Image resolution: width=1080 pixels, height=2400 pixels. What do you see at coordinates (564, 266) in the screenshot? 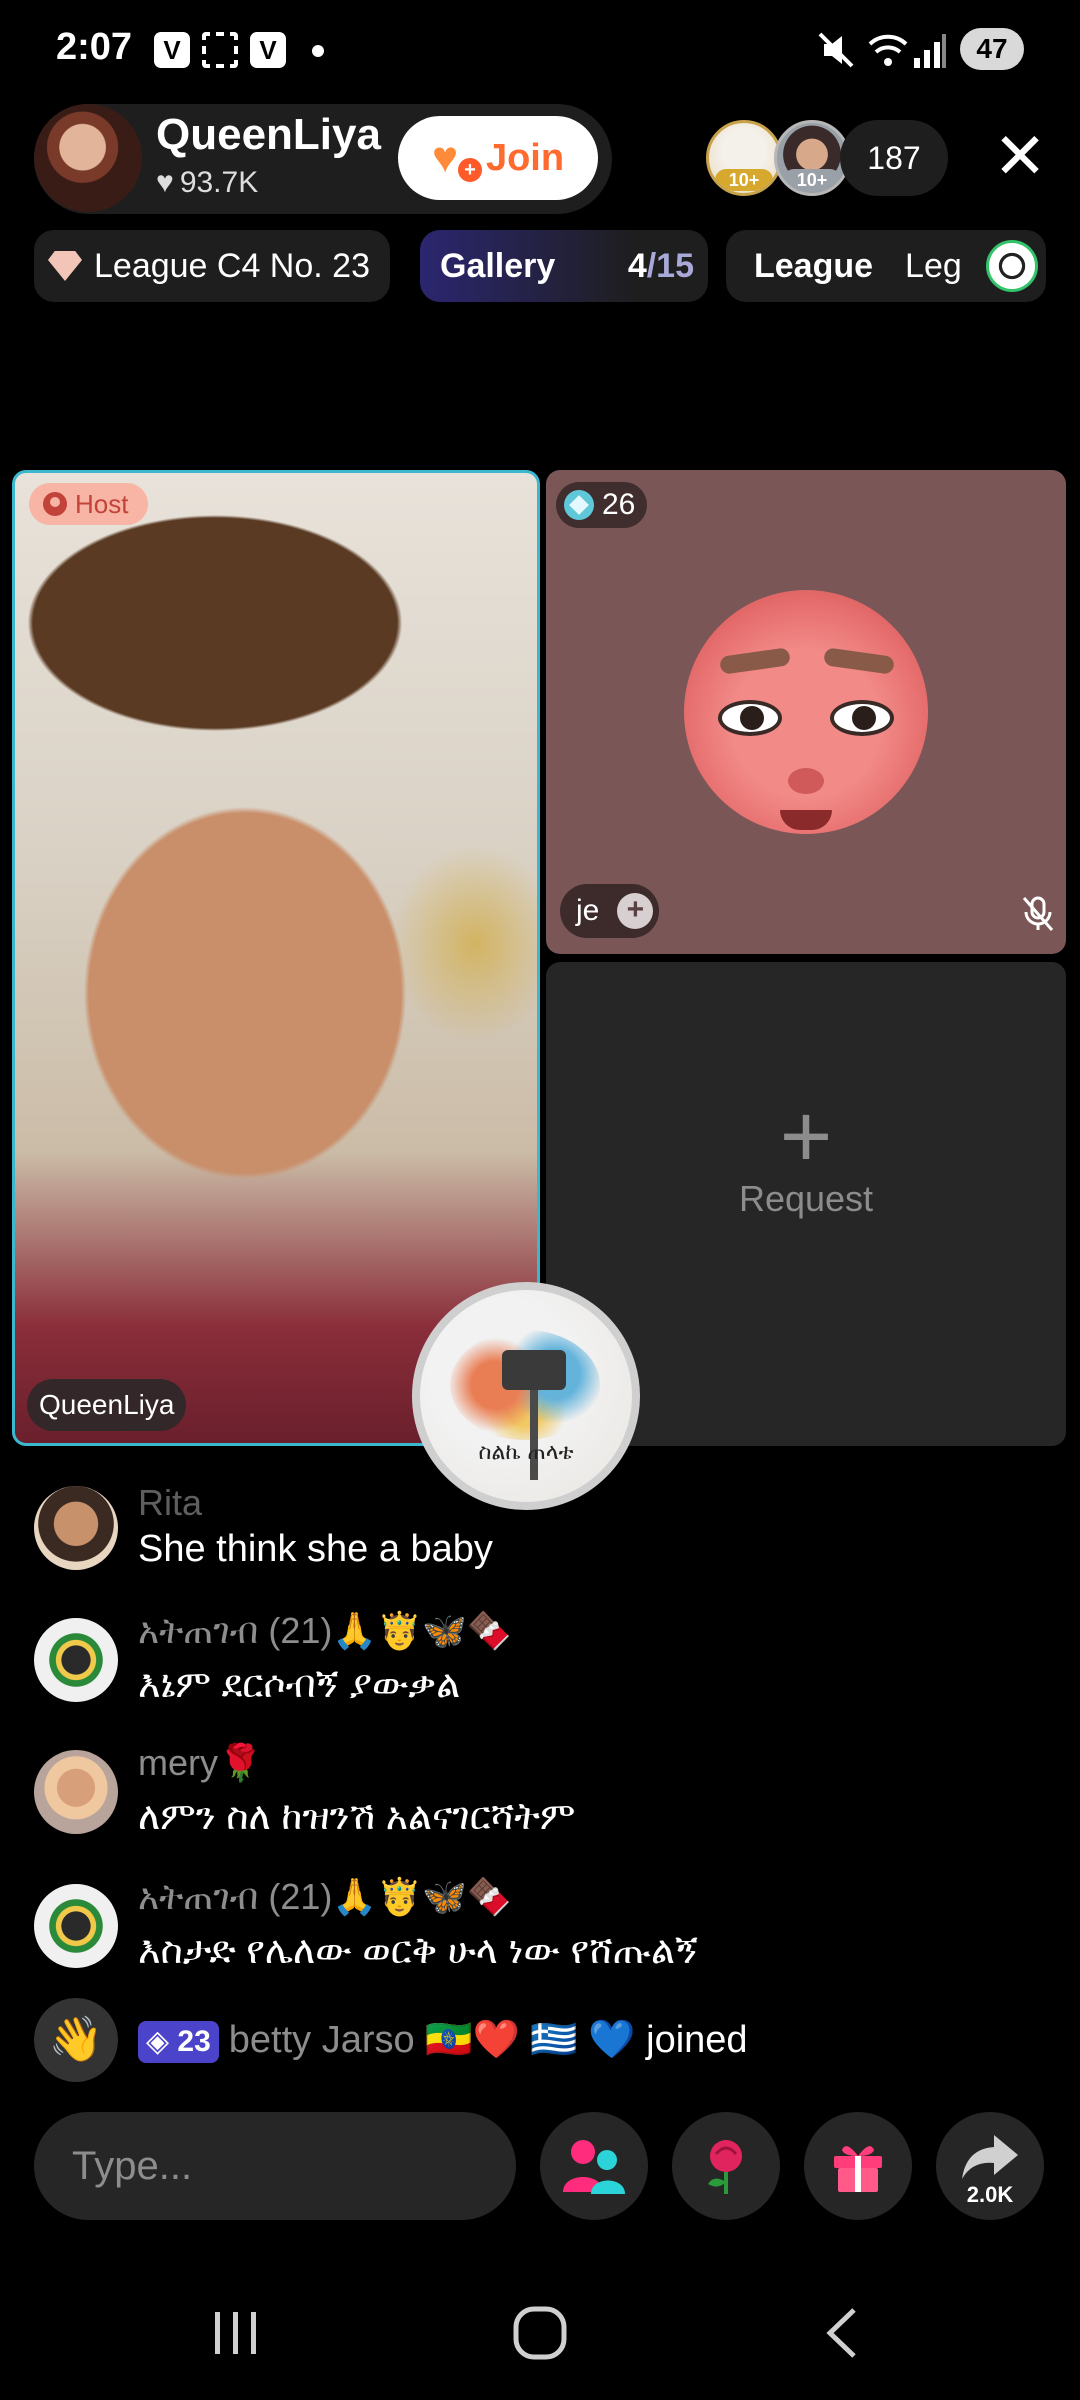
I see `gallery-chip: Gallery 4/15` at bounding box center [564, 266].